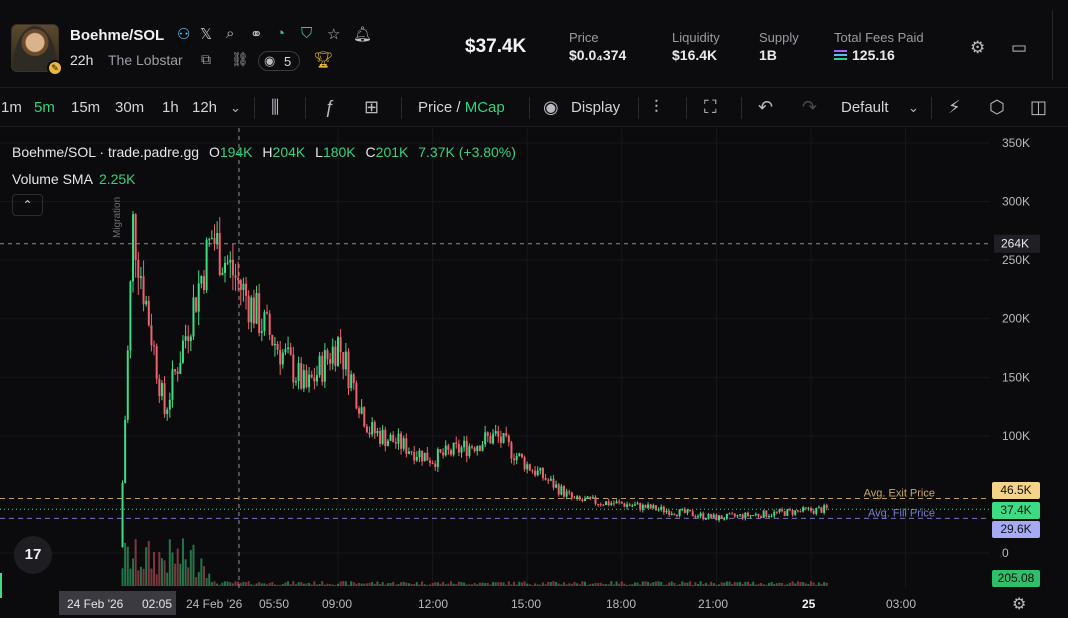 This screenshot has width=1068, height=618. Describe the element at coordinates (370, 152) in the screenshot. I see `close-label: C` at that location.